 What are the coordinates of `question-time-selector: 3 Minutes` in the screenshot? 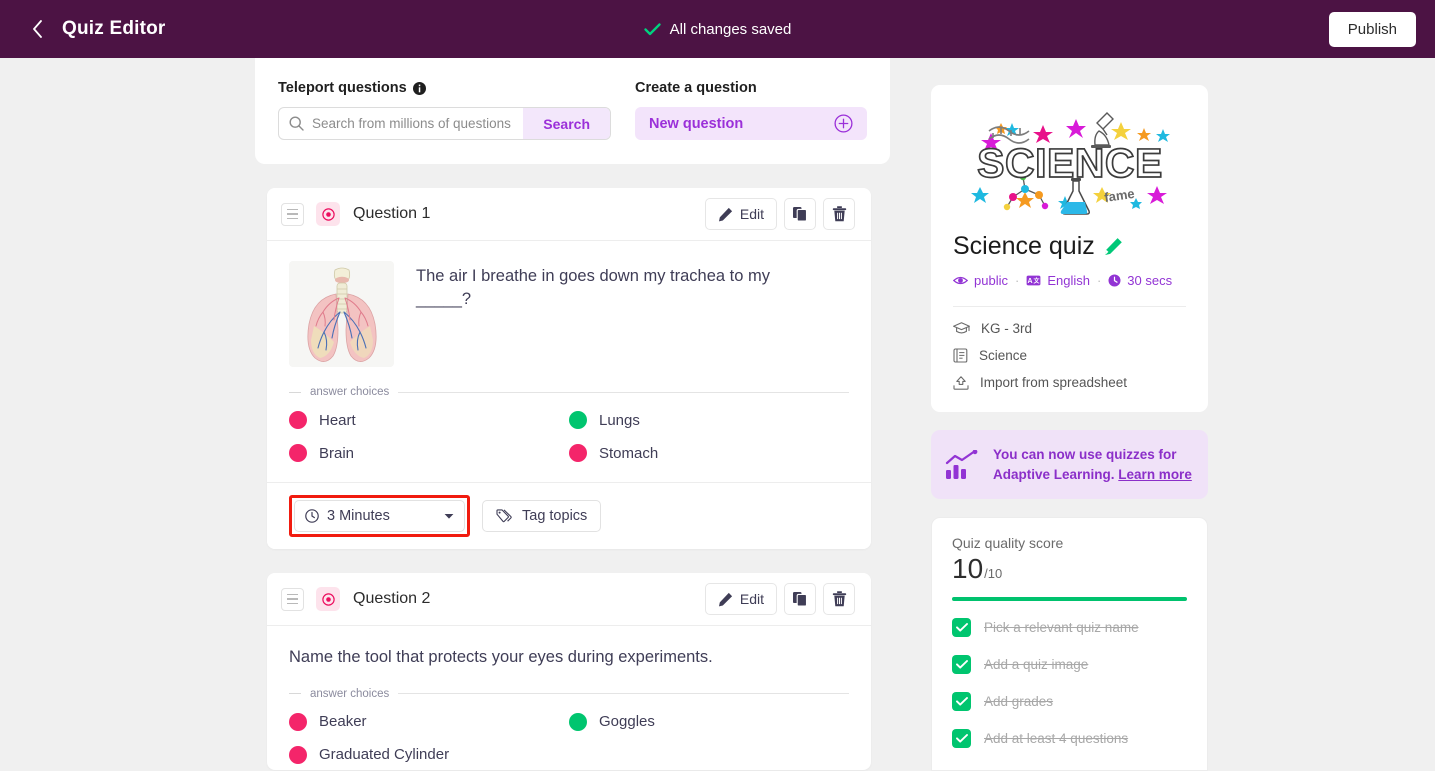 It's located at (379, 516).